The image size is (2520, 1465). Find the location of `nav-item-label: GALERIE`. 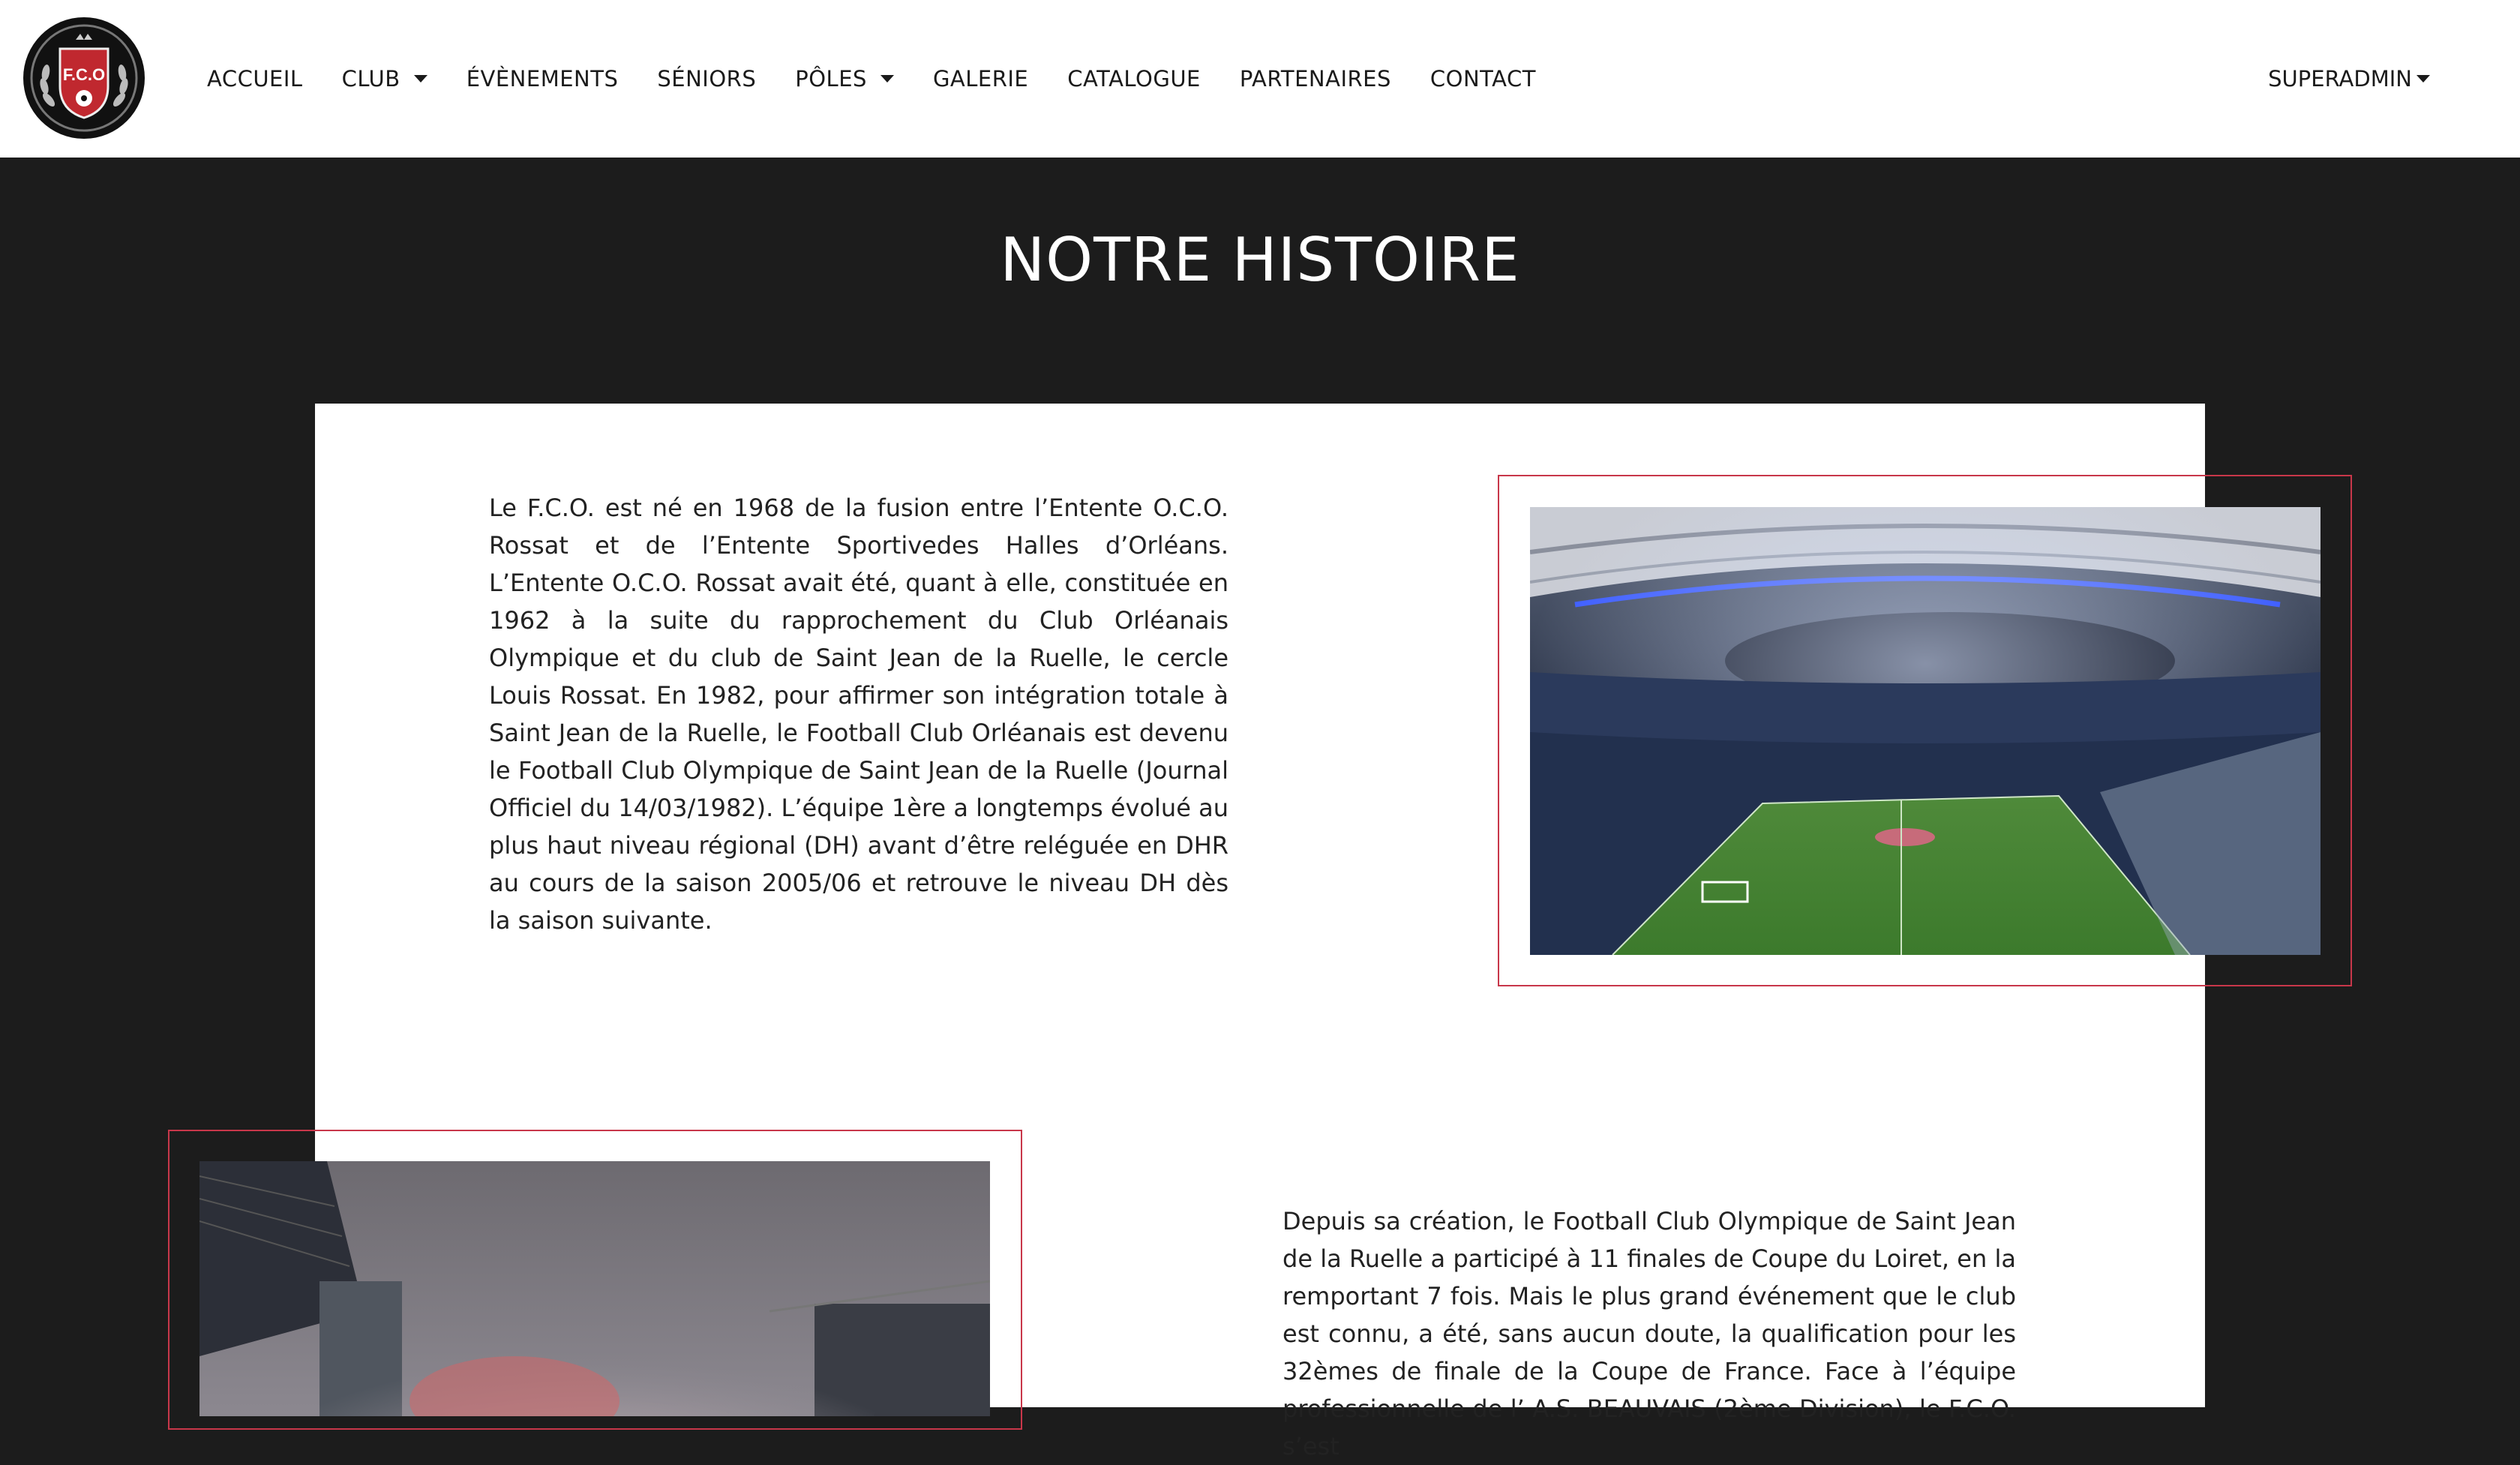

nav-item-label: GALERIE is located at coordinates (980, 79).